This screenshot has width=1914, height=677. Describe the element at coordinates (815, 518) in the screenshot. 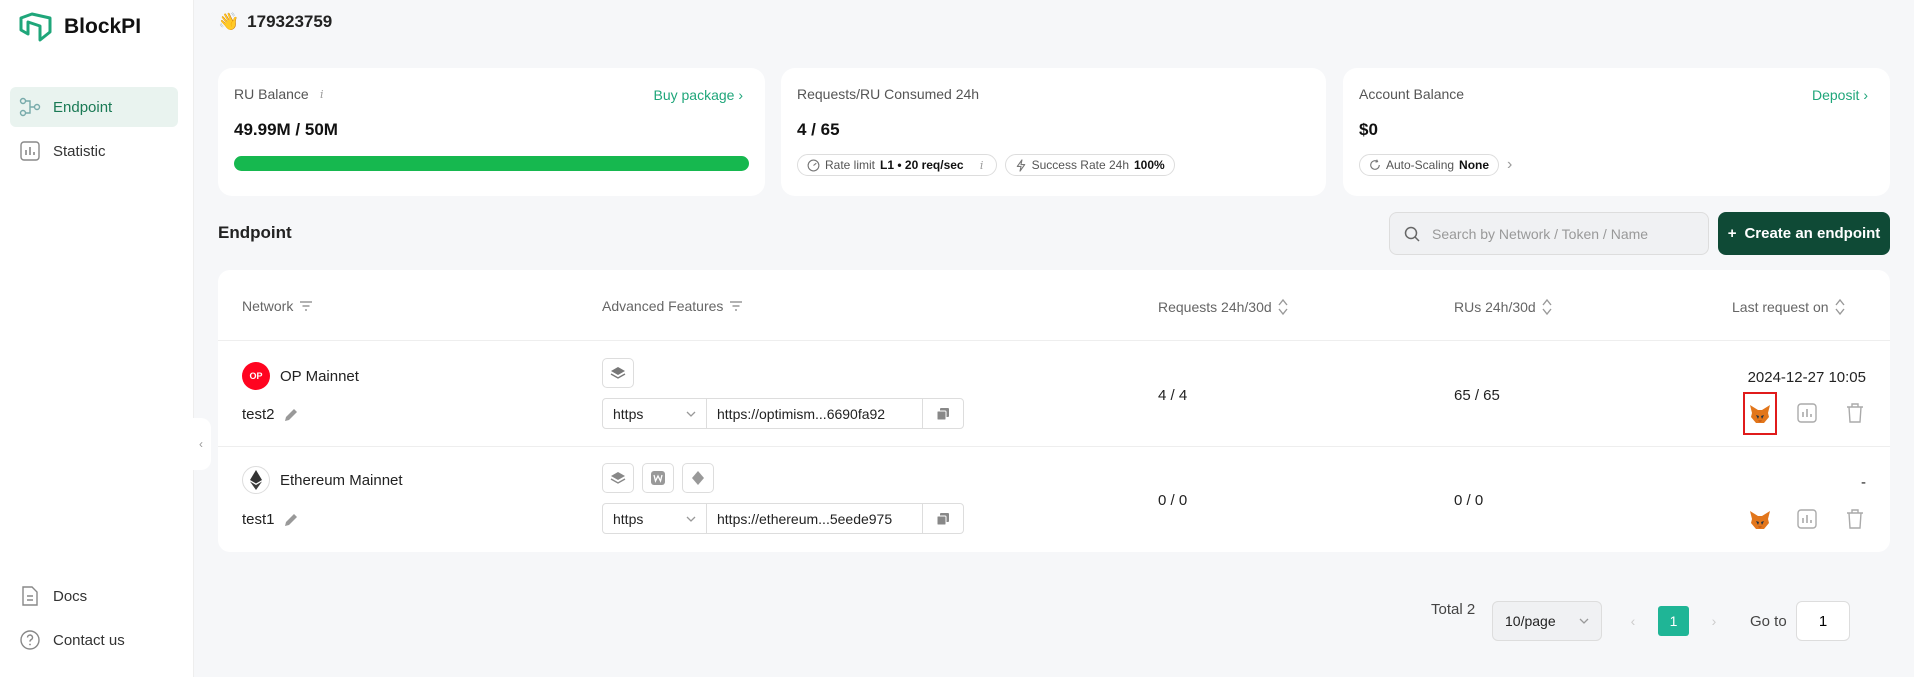

I see `endpoint-url: https://ethereum...5eede975` at that location.